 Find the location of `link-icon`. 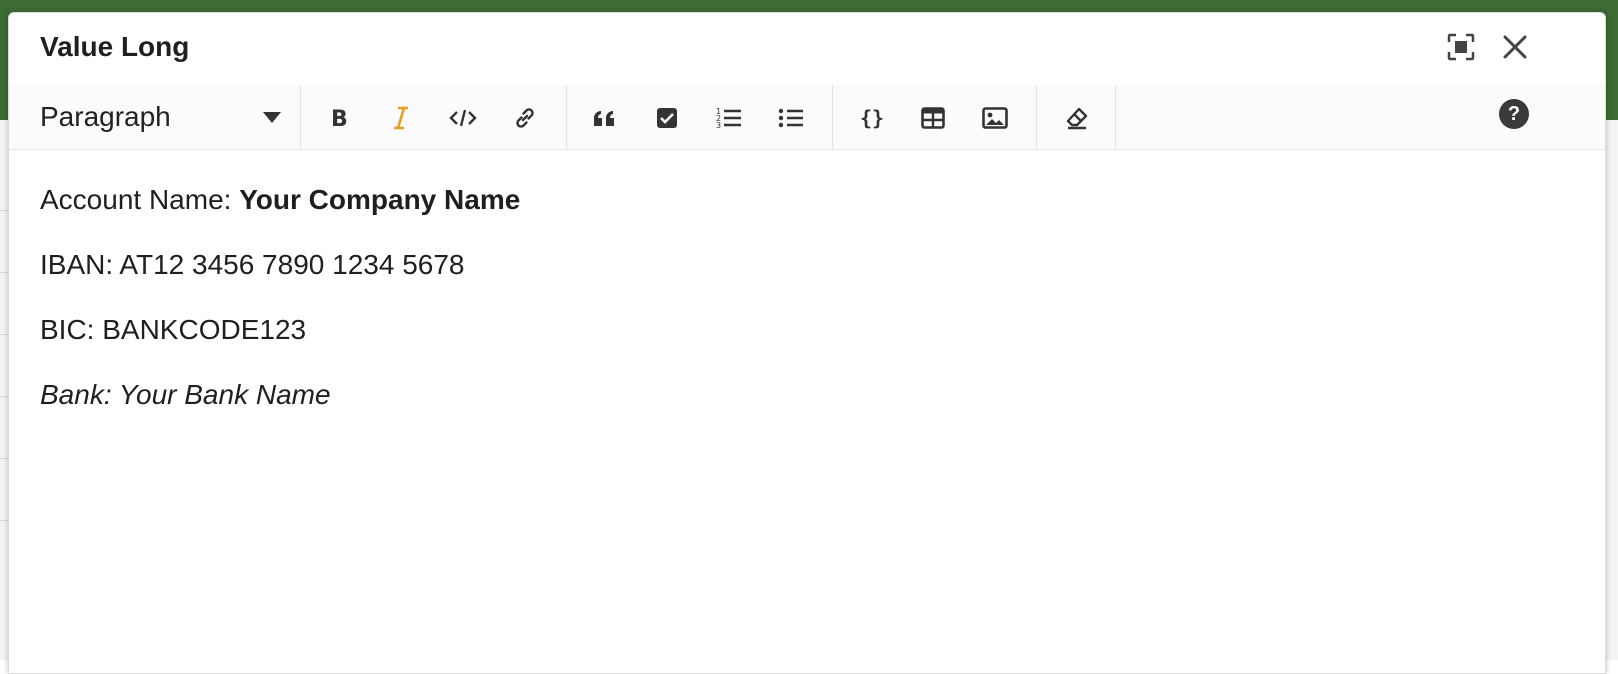

link-icon is located at coordinates (525, 118).